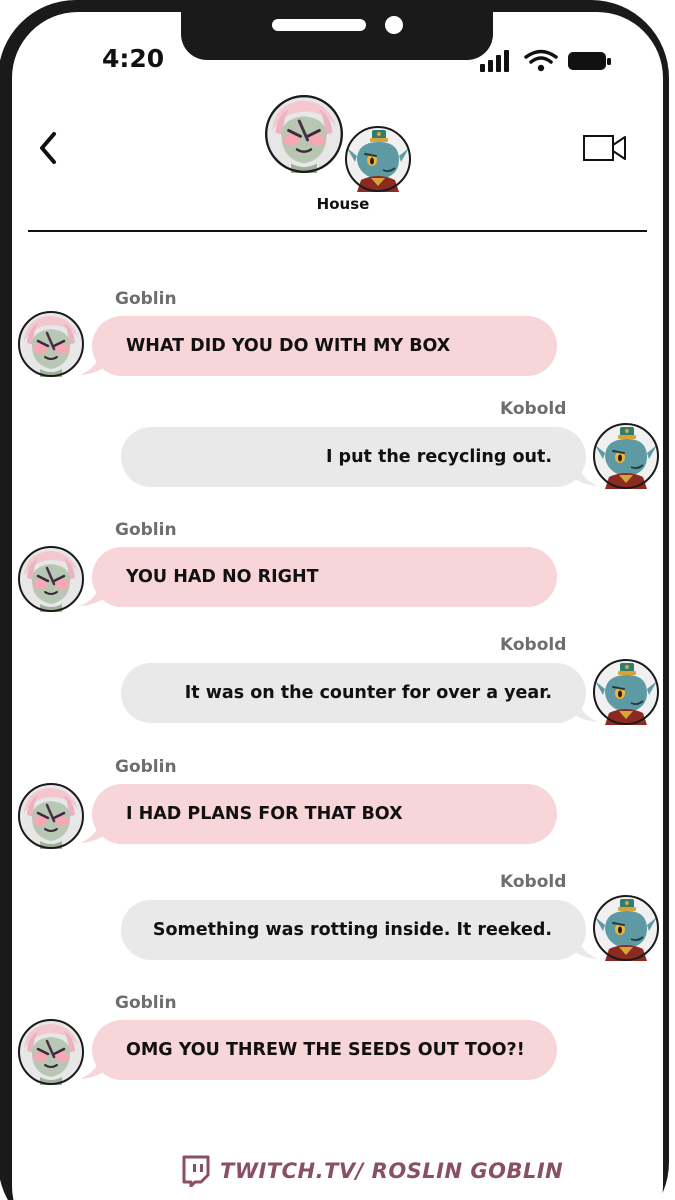  I want to click on twitch-icon, so click(196, 1171).